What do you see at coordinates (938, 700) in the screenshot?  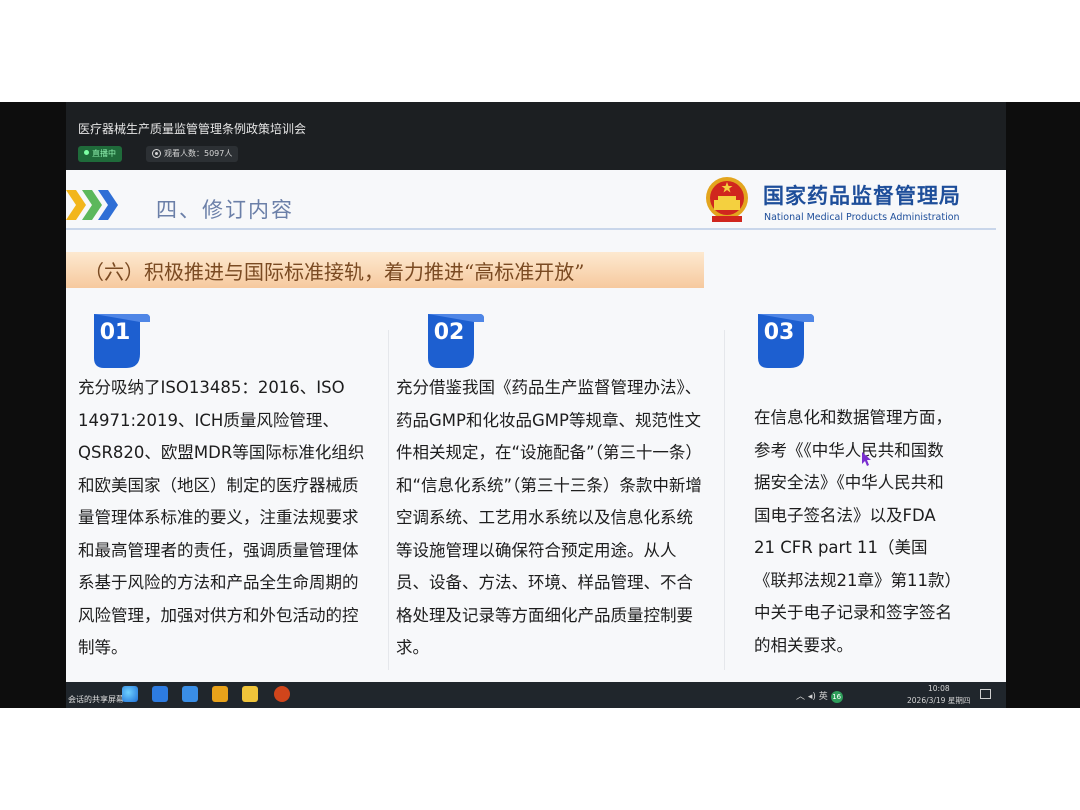 I see `clock-date: 2026/3/19 星期四` at bounding box center [938, 700].